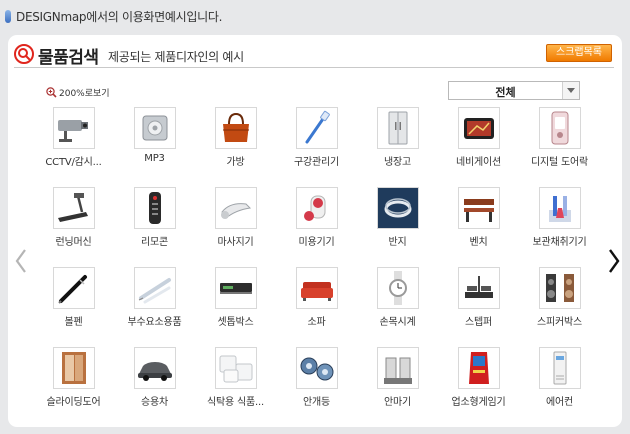 Image resolution: width=630 pixels, height=434 pixels. Describe the element at coordinates (398, 208) in the screenshot. I see `ring-icon` at that location.